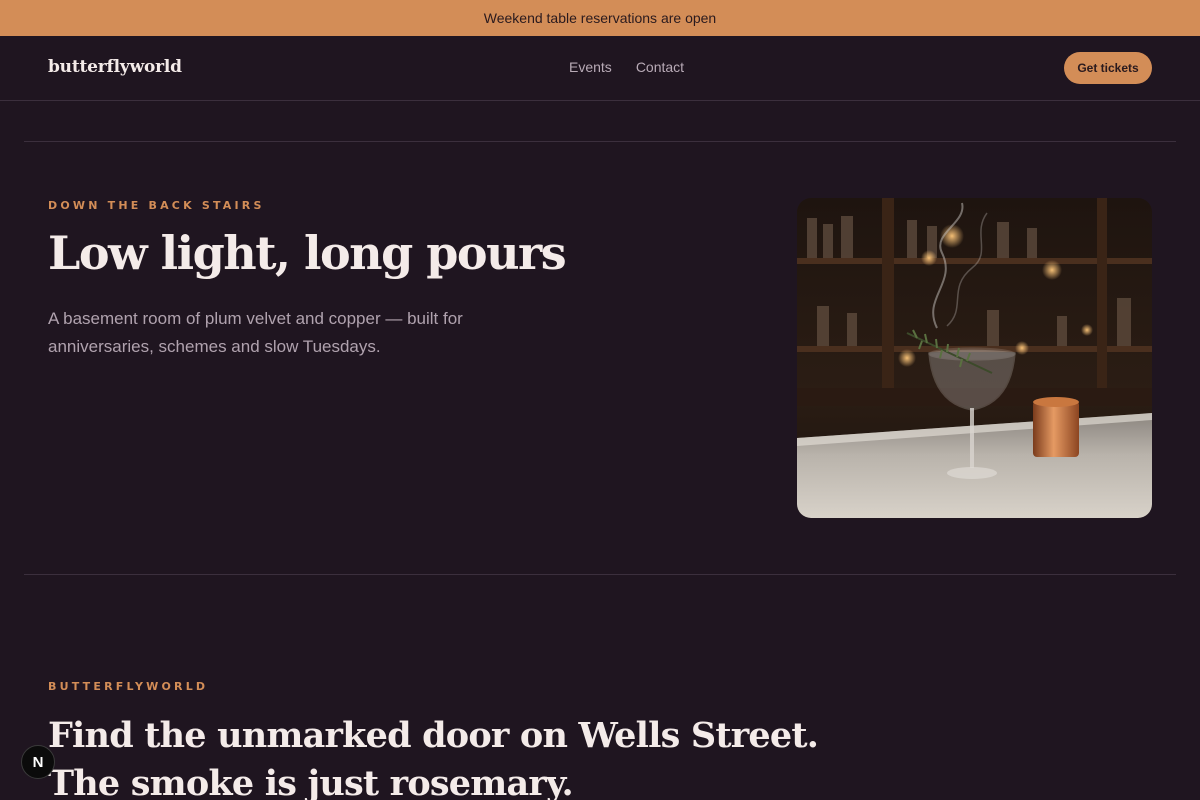  I want to click on announcement-bar: Weekend table reservations are open, so click(600, 18).